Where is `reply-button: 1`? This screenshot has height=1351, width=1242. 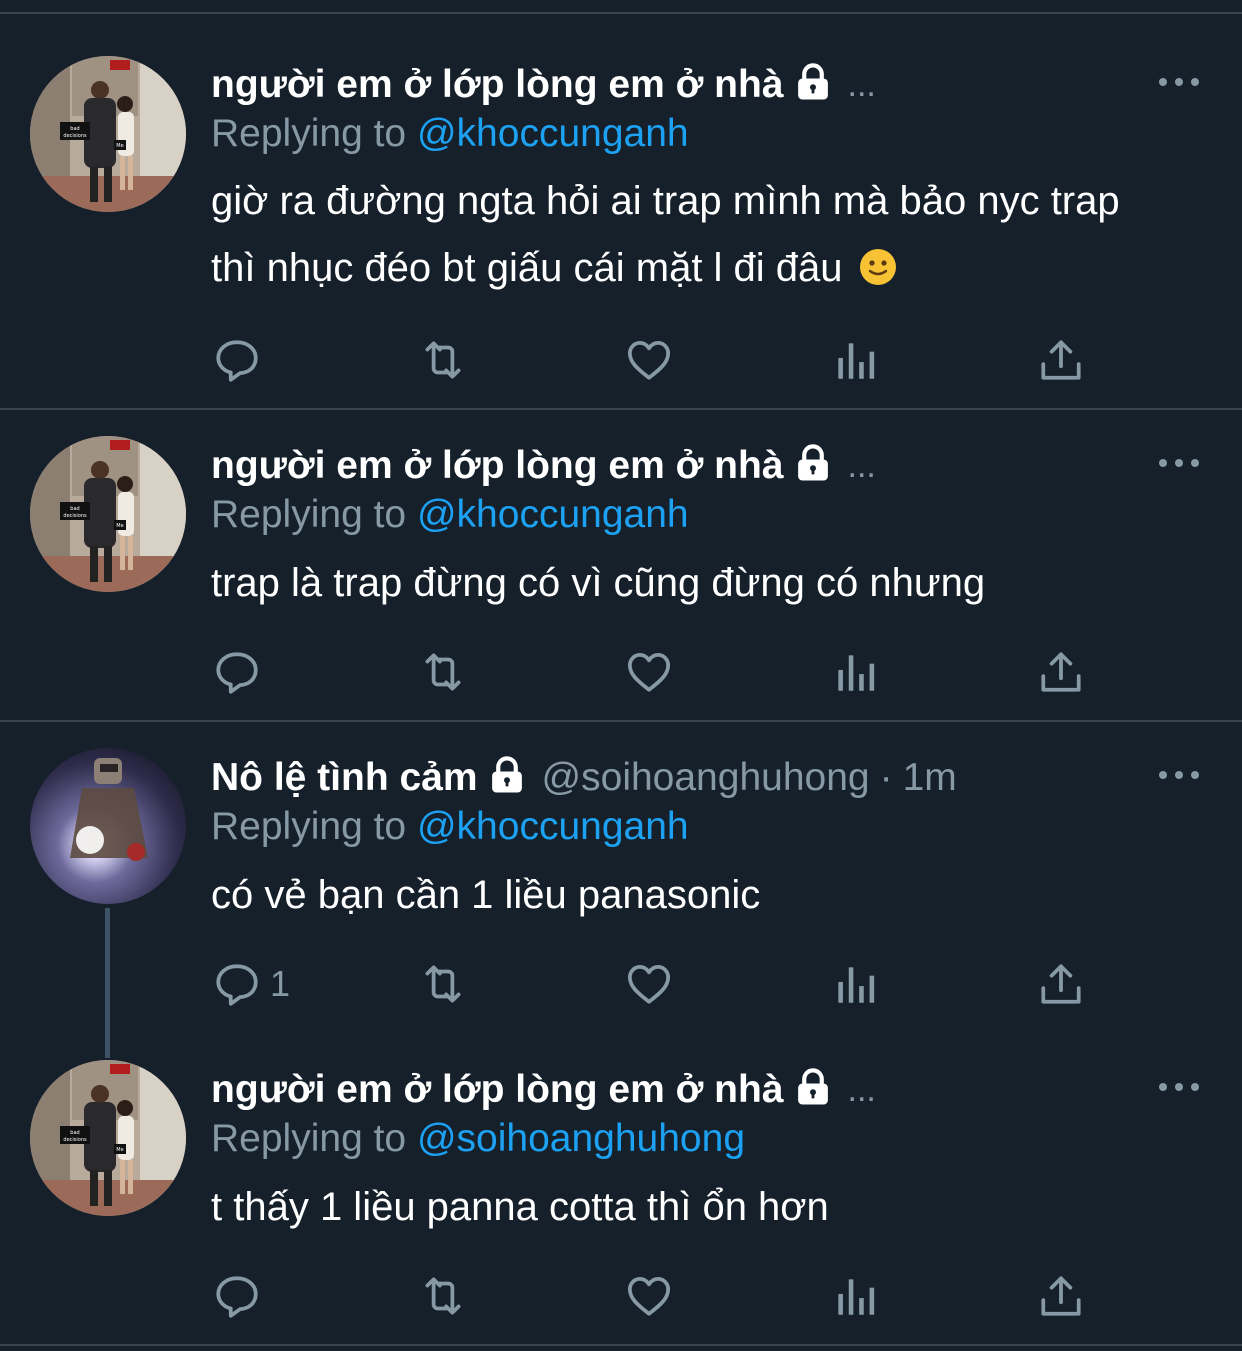
reply-button: 1 is located at coordinates (251, 984).